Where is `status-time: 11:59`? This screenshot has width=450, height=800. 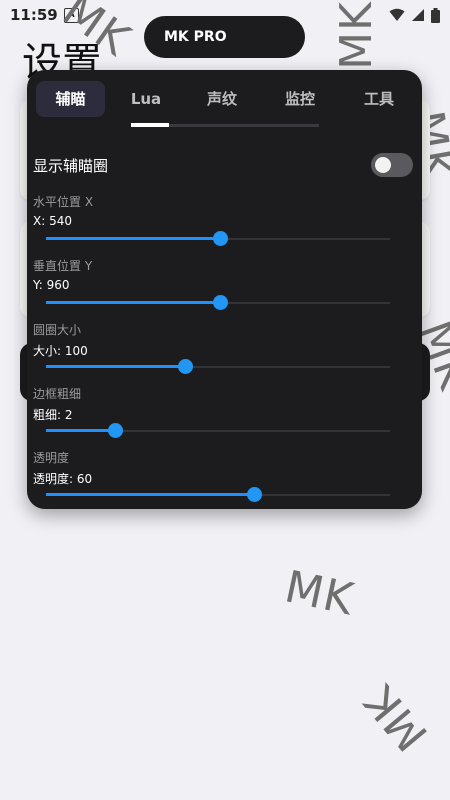
status-time: 11:59 is located at coordinates (34, 15).